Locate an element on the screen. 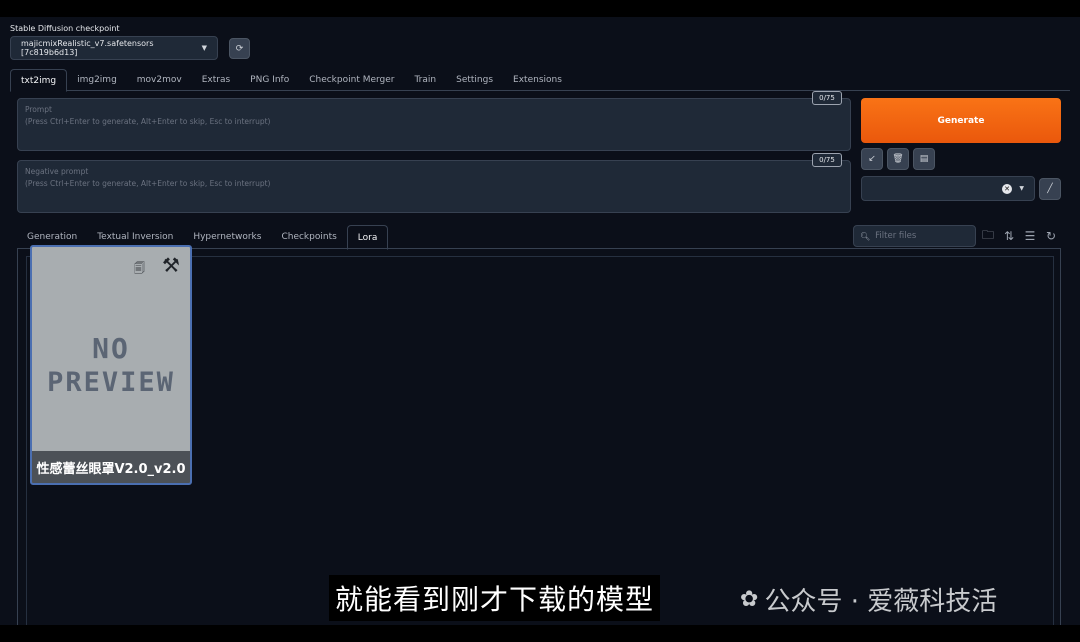  letterbox-top is located at coordinates (540, 8).